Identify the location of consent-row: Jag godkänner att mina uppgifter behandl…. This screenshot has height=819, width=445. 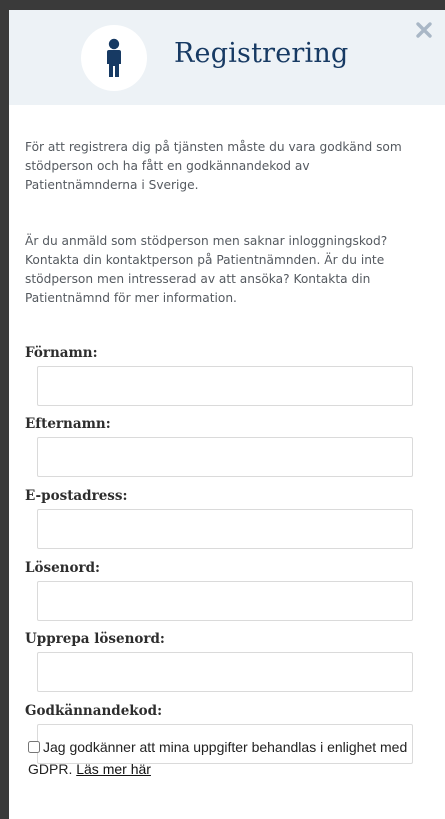
(223, 758).